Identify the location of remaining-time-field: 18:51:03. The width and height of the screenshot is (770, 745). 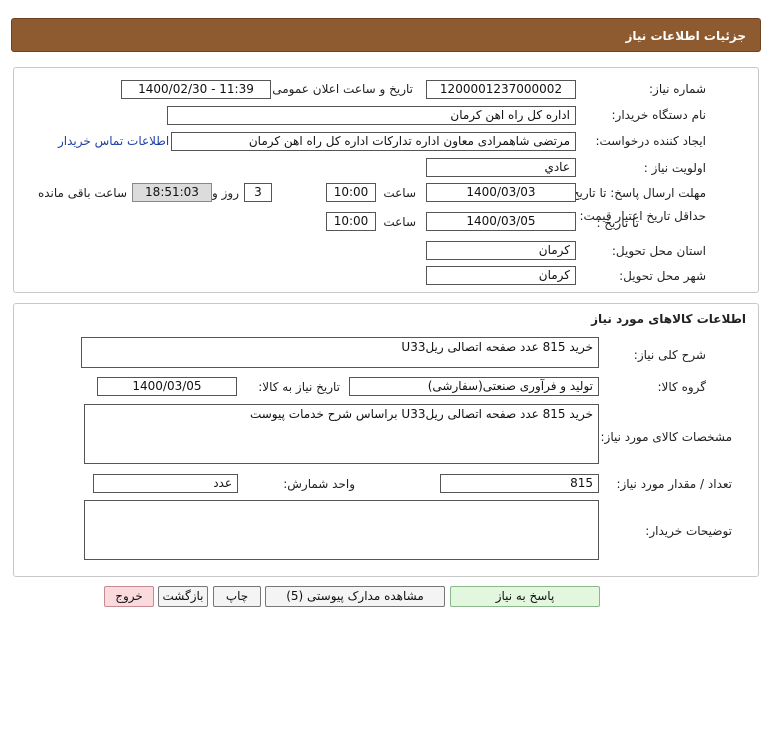
(172, 192).